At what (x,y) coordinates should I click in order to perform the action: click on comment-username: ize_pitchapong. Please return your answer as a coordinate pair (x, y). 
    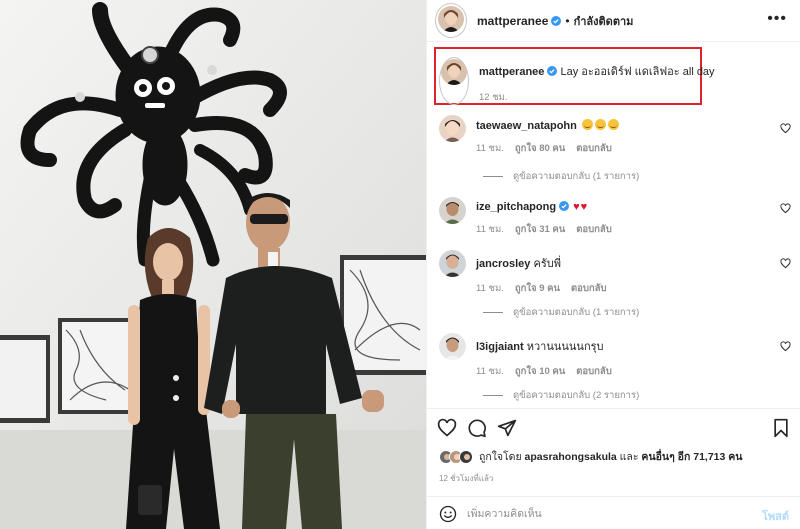
    Looking at the image, I should click on (516, 207).